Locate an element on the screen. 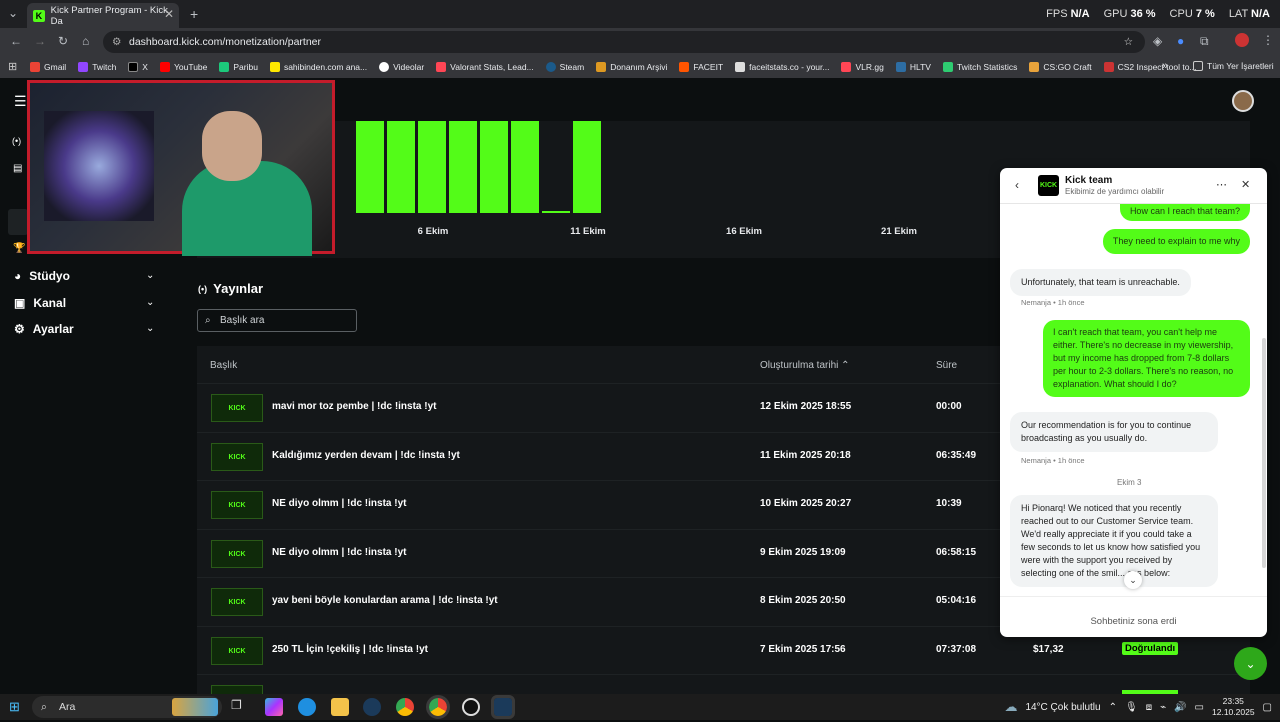  back-icon: ← is located at coordinates (16, 41).